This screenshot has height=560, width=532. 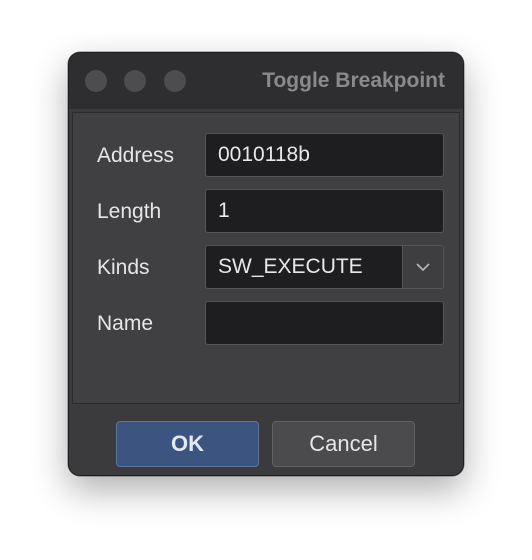 I want to click on minimize-icon, so click(x=135, y=81).